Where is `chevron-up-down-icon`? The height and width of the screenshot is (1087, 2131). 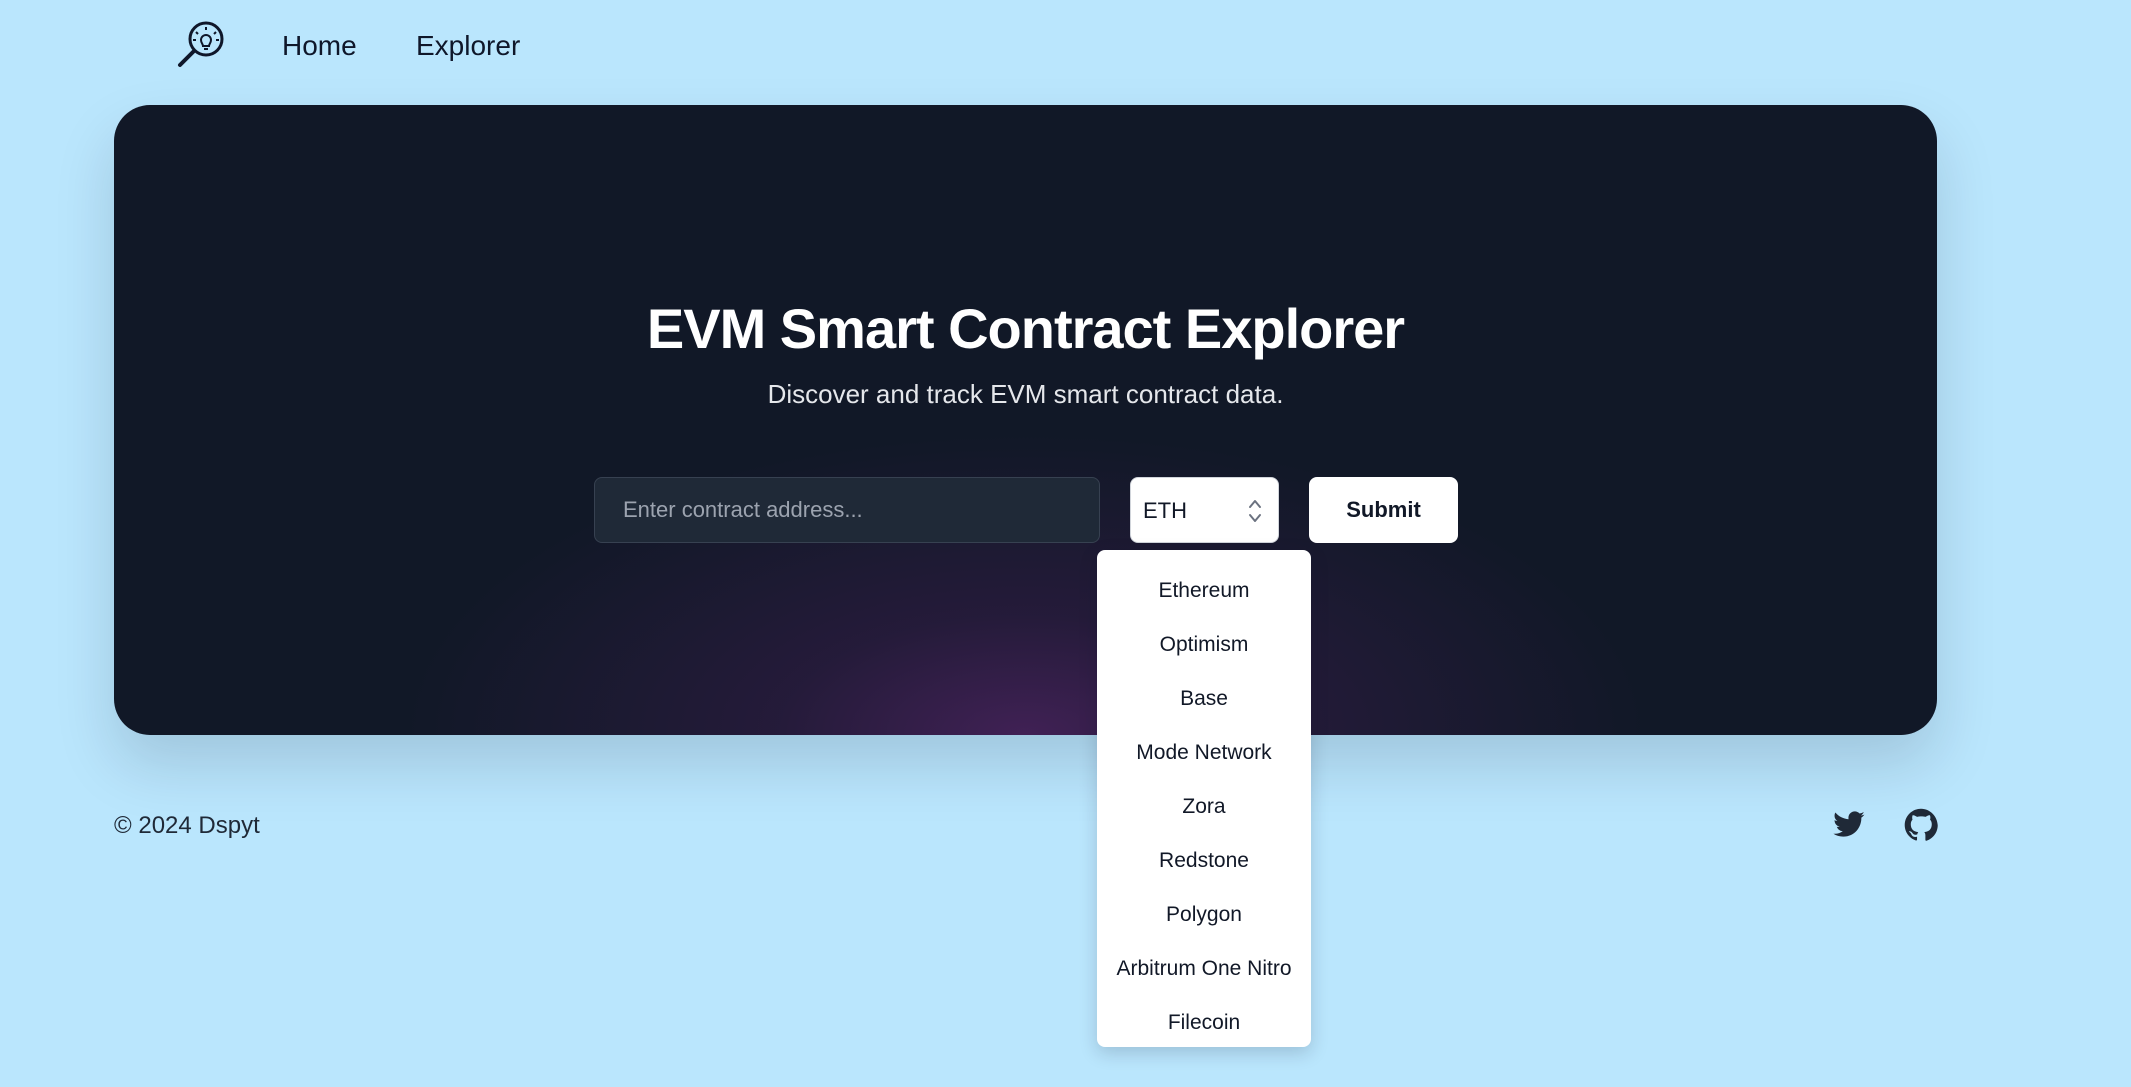 chevron-up-down-icon is located at coordinates (1255, 511).